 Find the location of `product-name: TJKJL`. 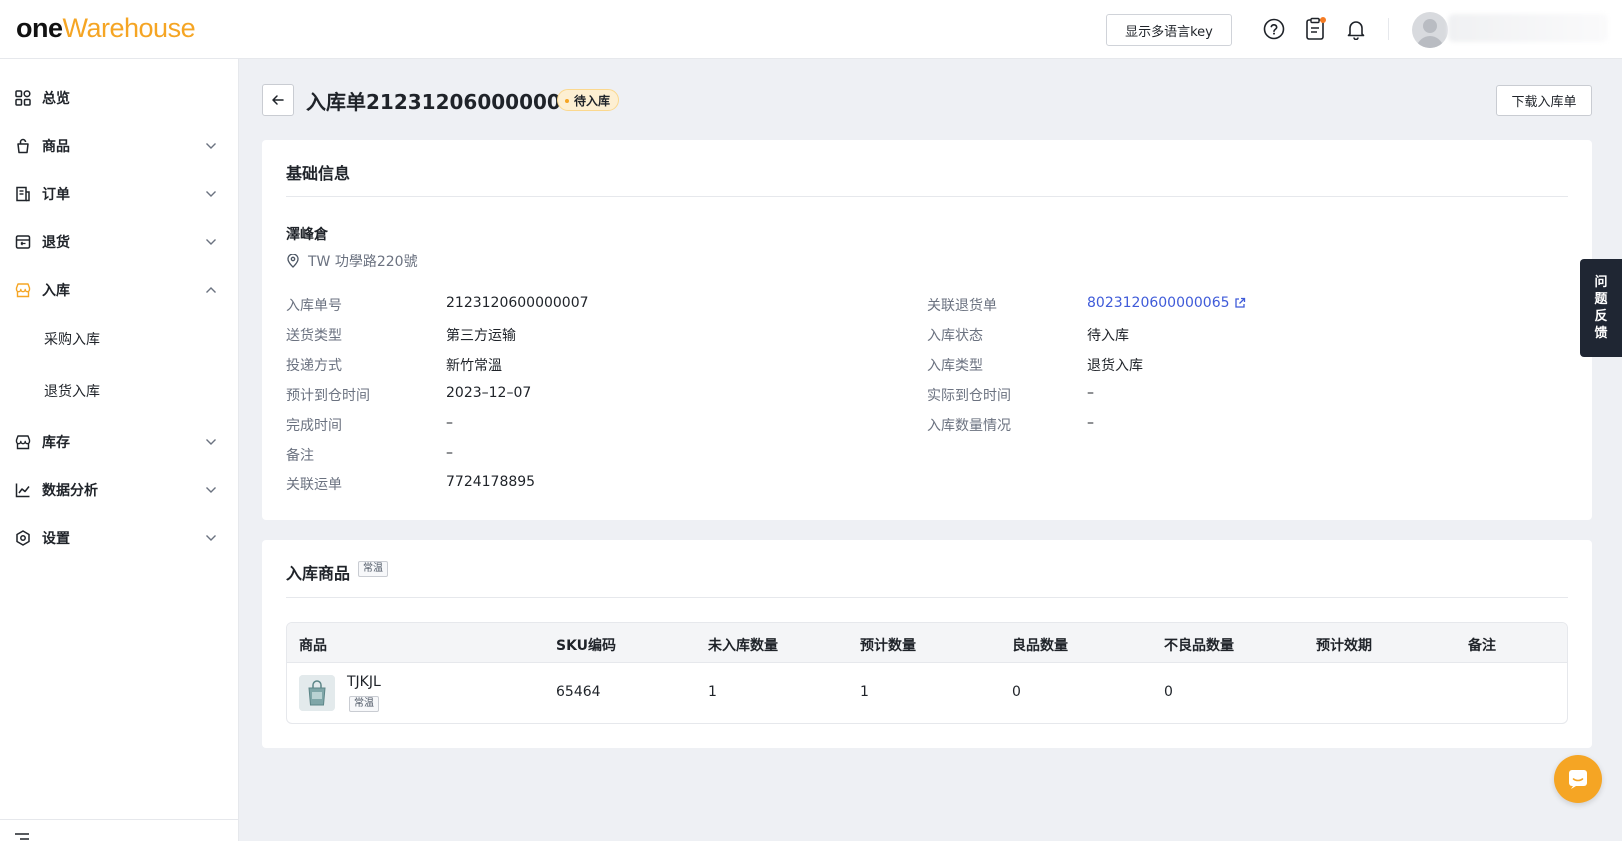

product-name: TJKJL is located at coordinates (364, 682).